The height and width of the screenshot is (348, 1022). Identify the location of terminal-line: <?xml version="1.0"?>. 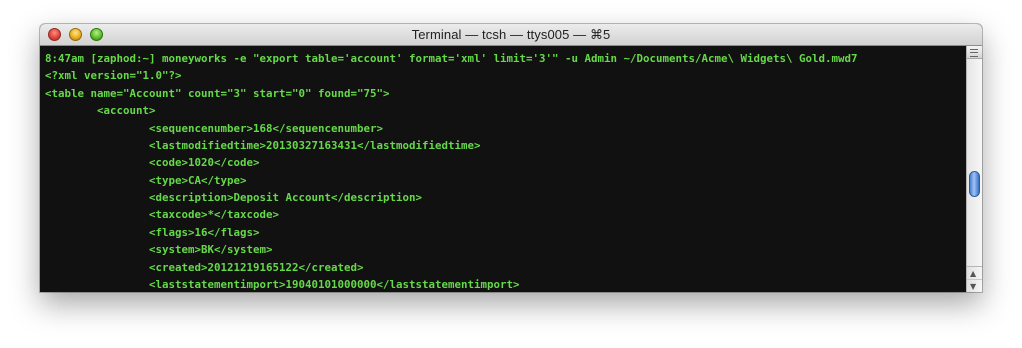
(113, 75).